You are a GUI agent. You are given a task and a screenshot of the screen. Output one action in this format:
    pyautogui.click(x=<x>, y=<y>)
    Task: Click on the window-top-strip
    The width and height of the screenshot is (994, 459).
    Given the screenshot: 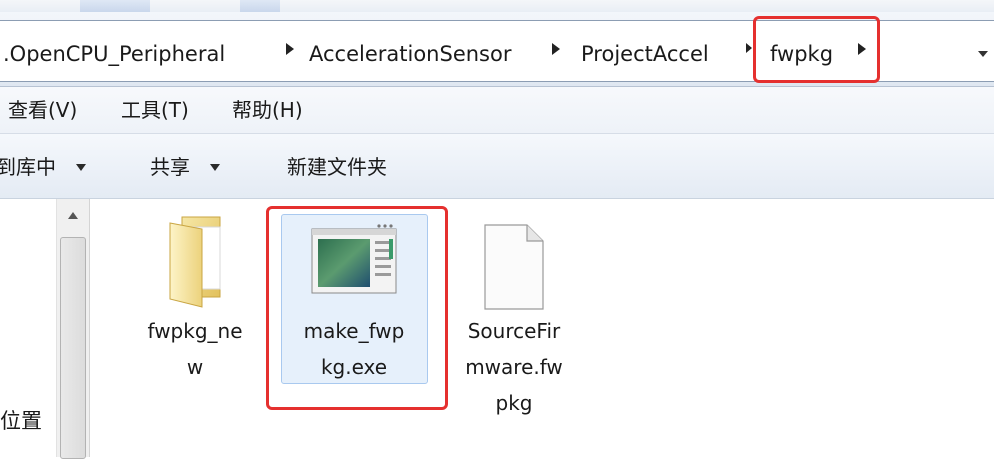 What is the action you would take?
    pyautogui.click(x=497, y=6)
    